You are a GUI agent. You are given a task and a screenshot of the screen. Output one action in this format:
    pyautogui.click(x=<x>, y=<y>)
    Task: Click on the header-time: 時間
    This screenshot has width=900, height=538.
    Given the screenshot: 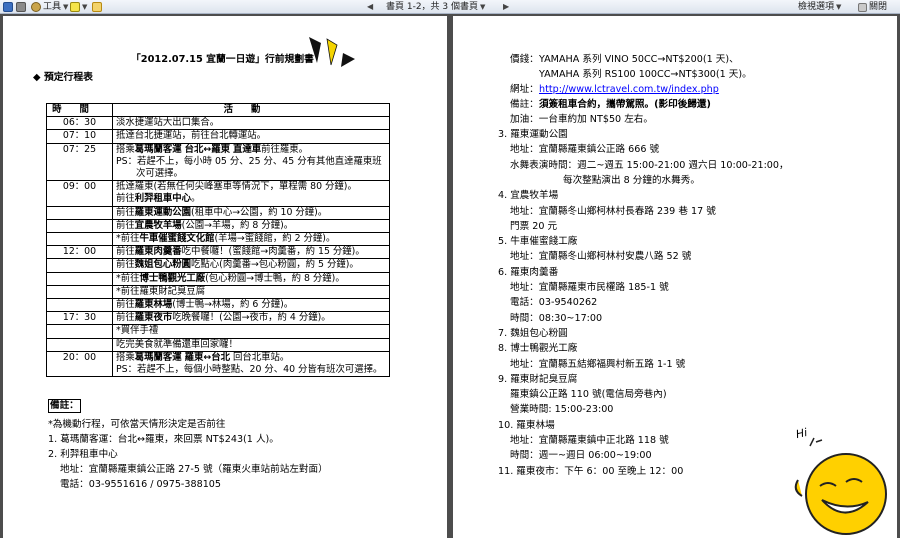 What is the action you would take?
    pyautogui.click(x=79, y=110)
    